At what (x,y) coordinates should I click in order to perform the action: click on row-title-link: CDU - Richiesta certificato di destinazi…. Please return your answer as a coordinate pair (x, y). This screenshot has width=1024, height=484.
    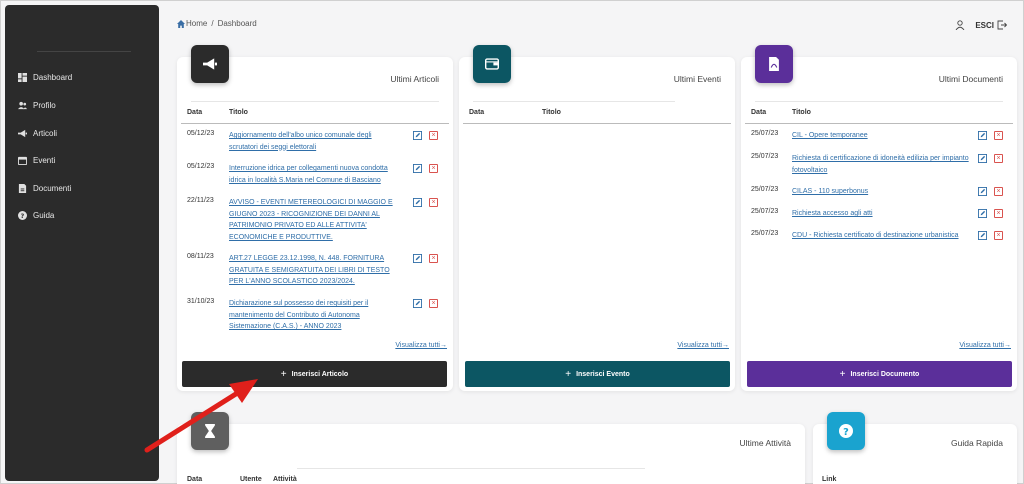
    Looking at the image, I should click on (882, 236).